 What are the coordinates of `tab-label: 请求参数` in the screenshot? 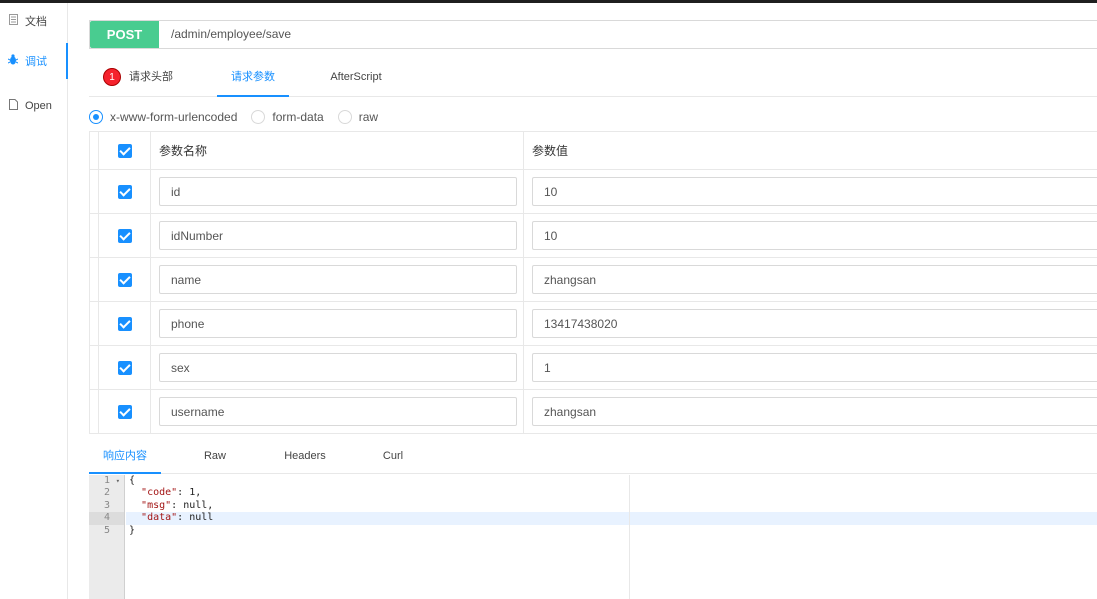 It's located at (253, 77).